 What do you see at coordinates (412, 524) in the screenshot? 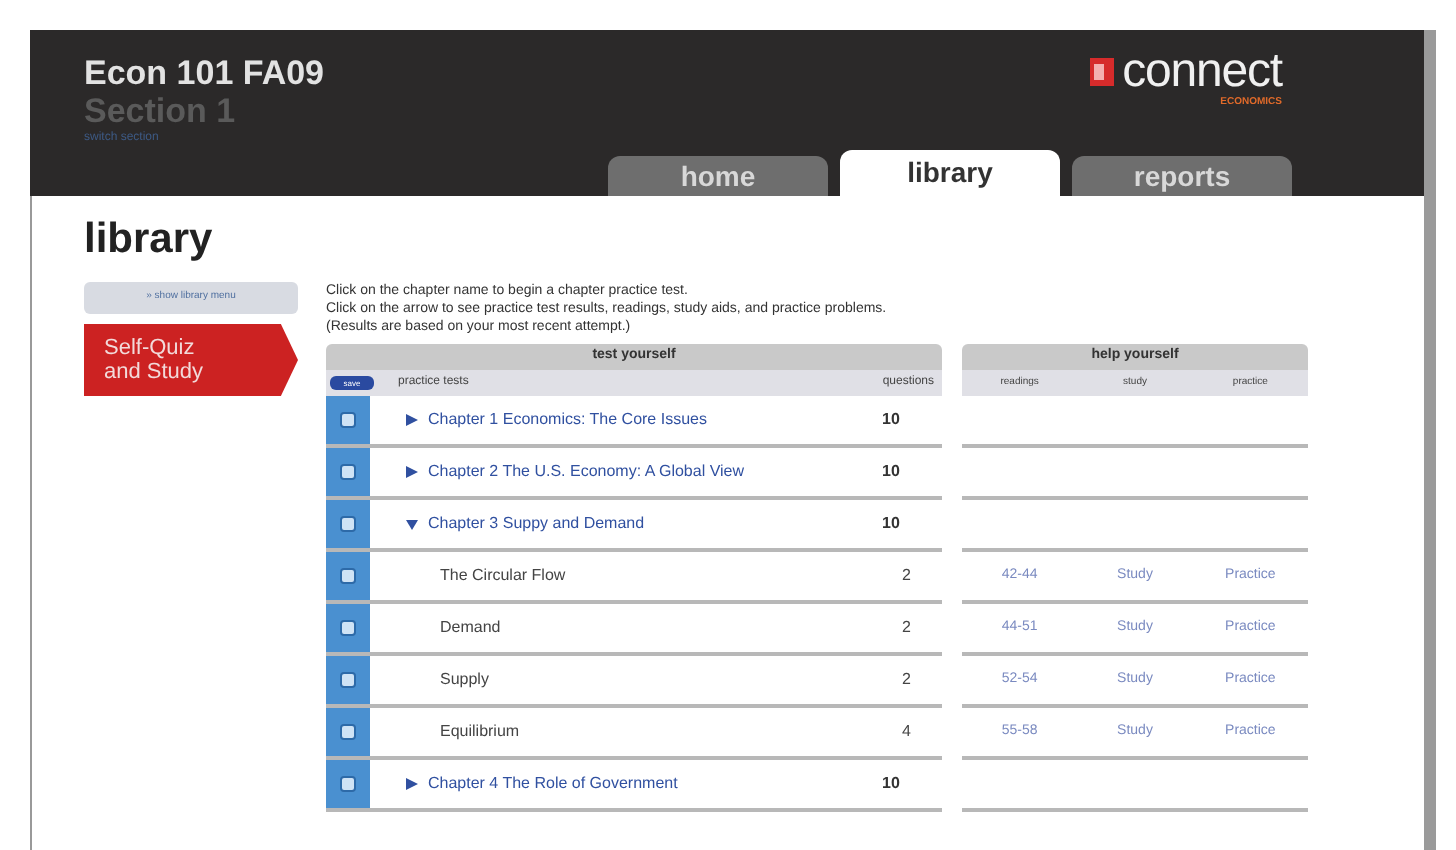
I see `down-triangle-icon` at bounding box center [412, 524].